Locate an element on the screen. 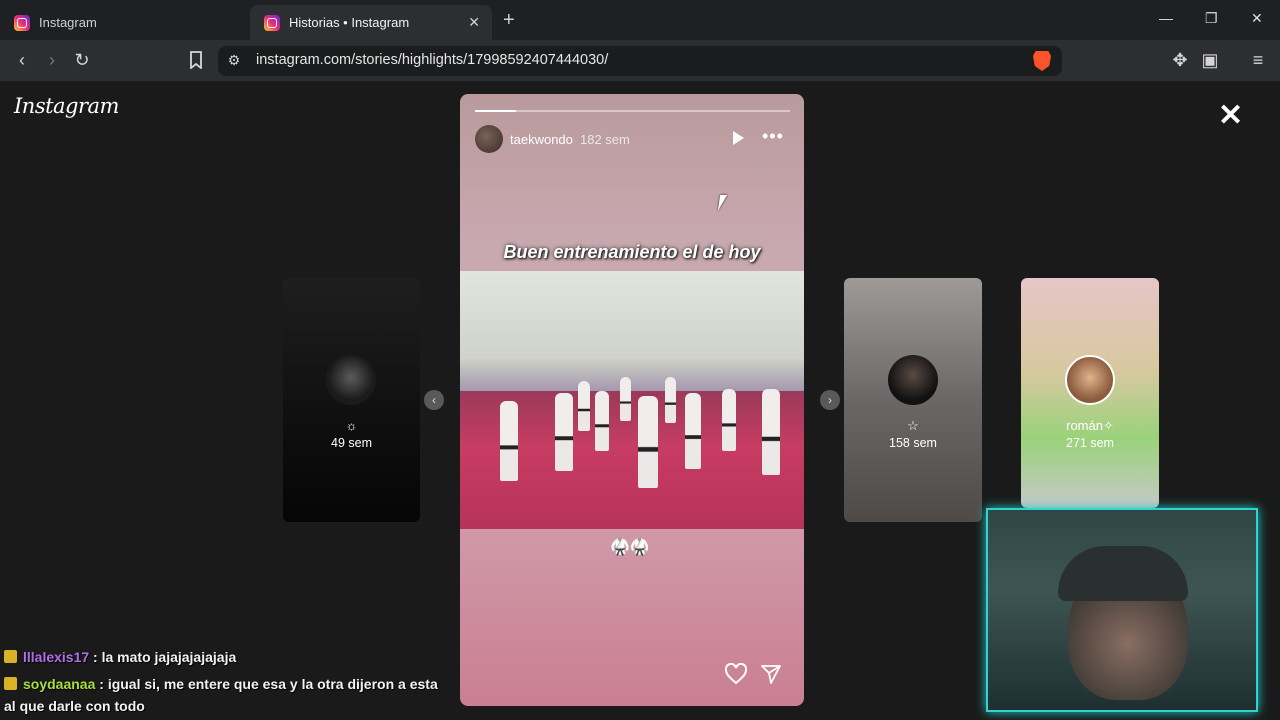  chat-message: lllalexis17 : la mato jajajajajajaja is located at coordinates (120, 657).